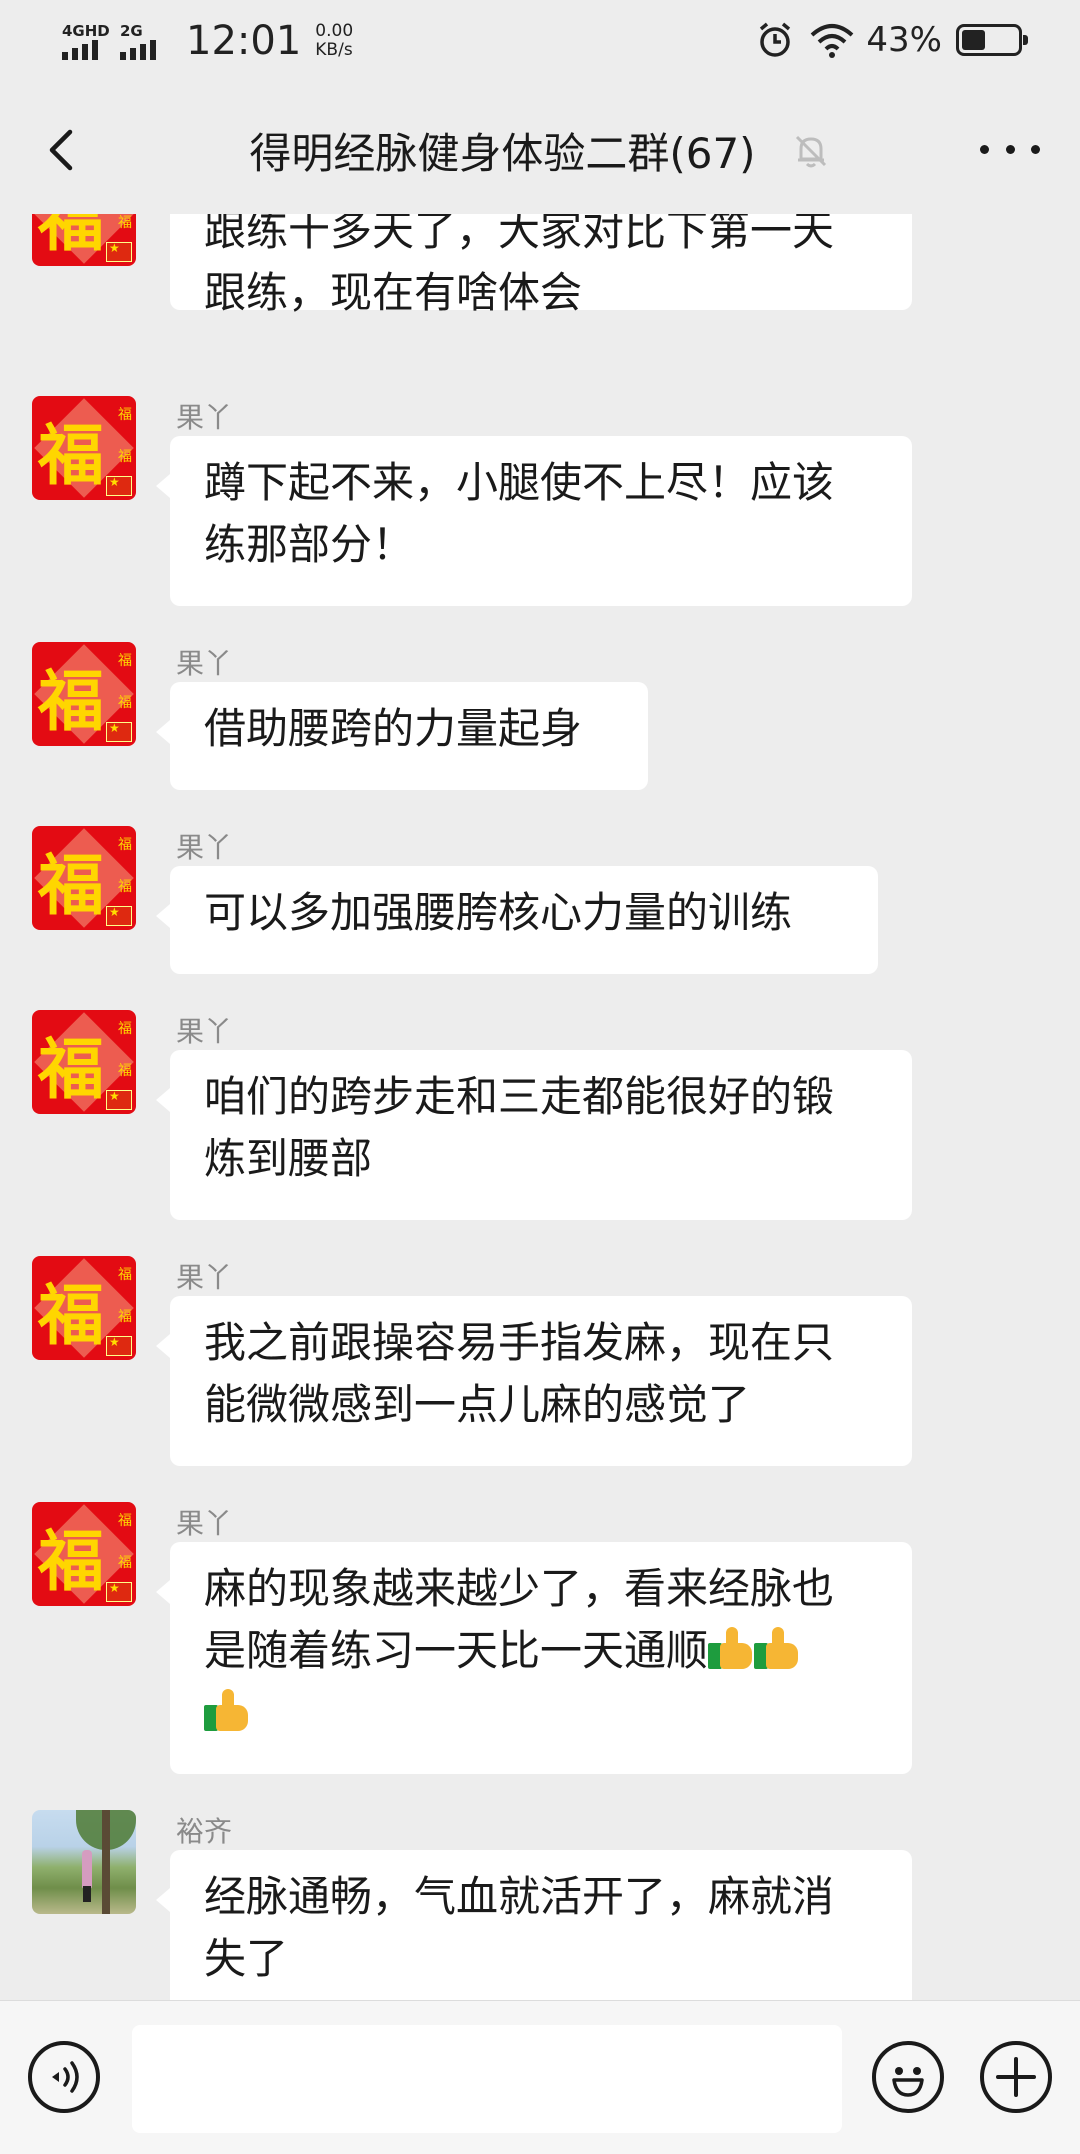  What do you see at coordinates (519, 1896) in the screenshot?
I see `message-line: 经脉通畅，气血就活开了，麻就消` at bounding box center [519, 1896].